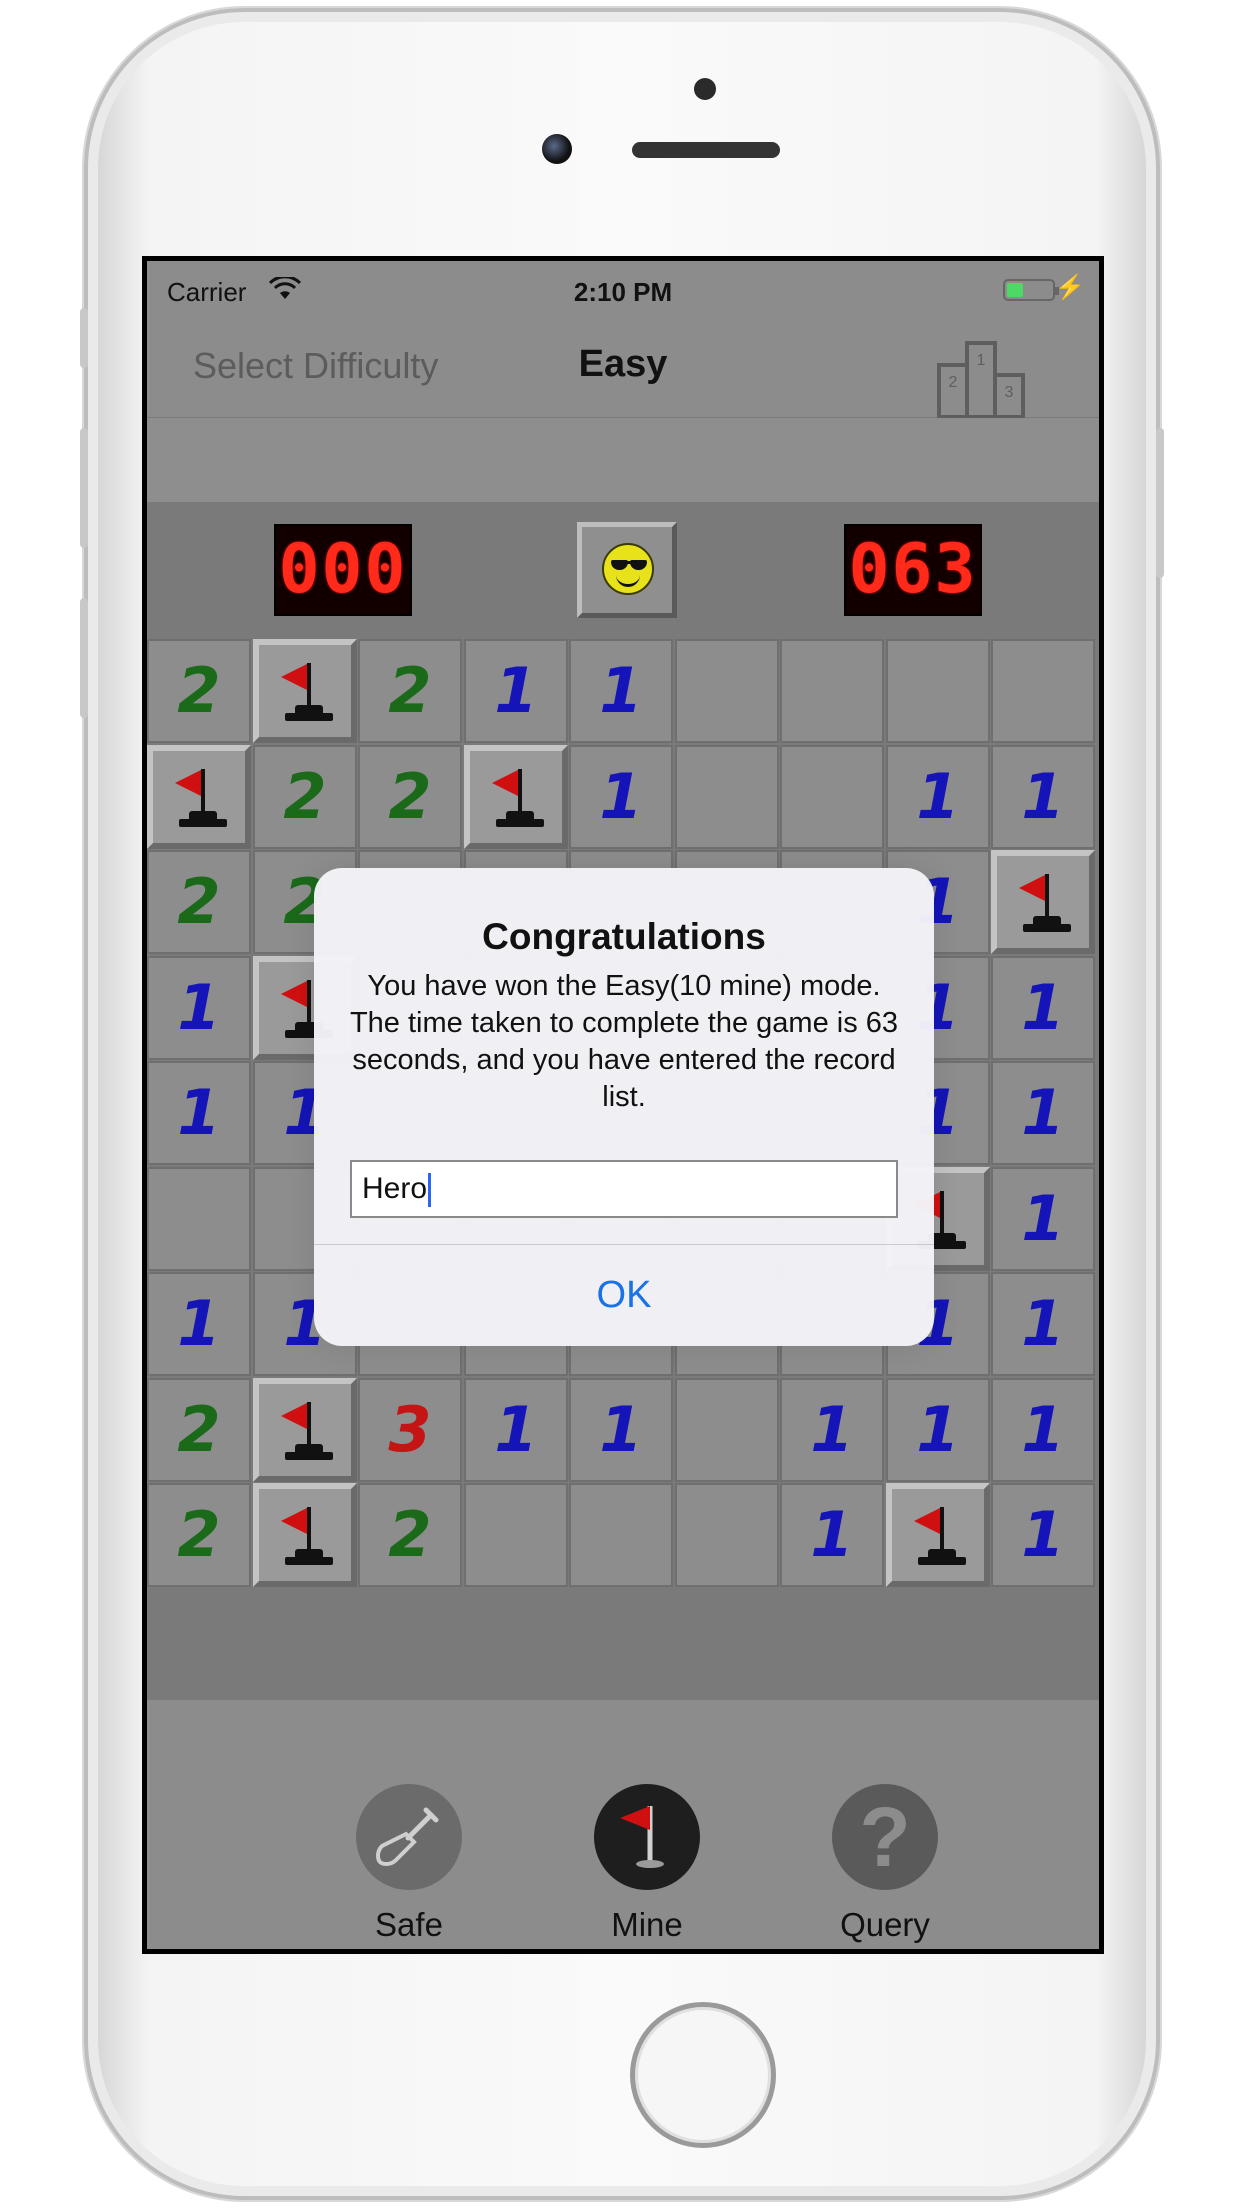 This screenshot has width=1242, height=2208. Describe the element at coordinates (409, 1924) in the screenshot. I see `safe-tool-label: Safe` at that location.